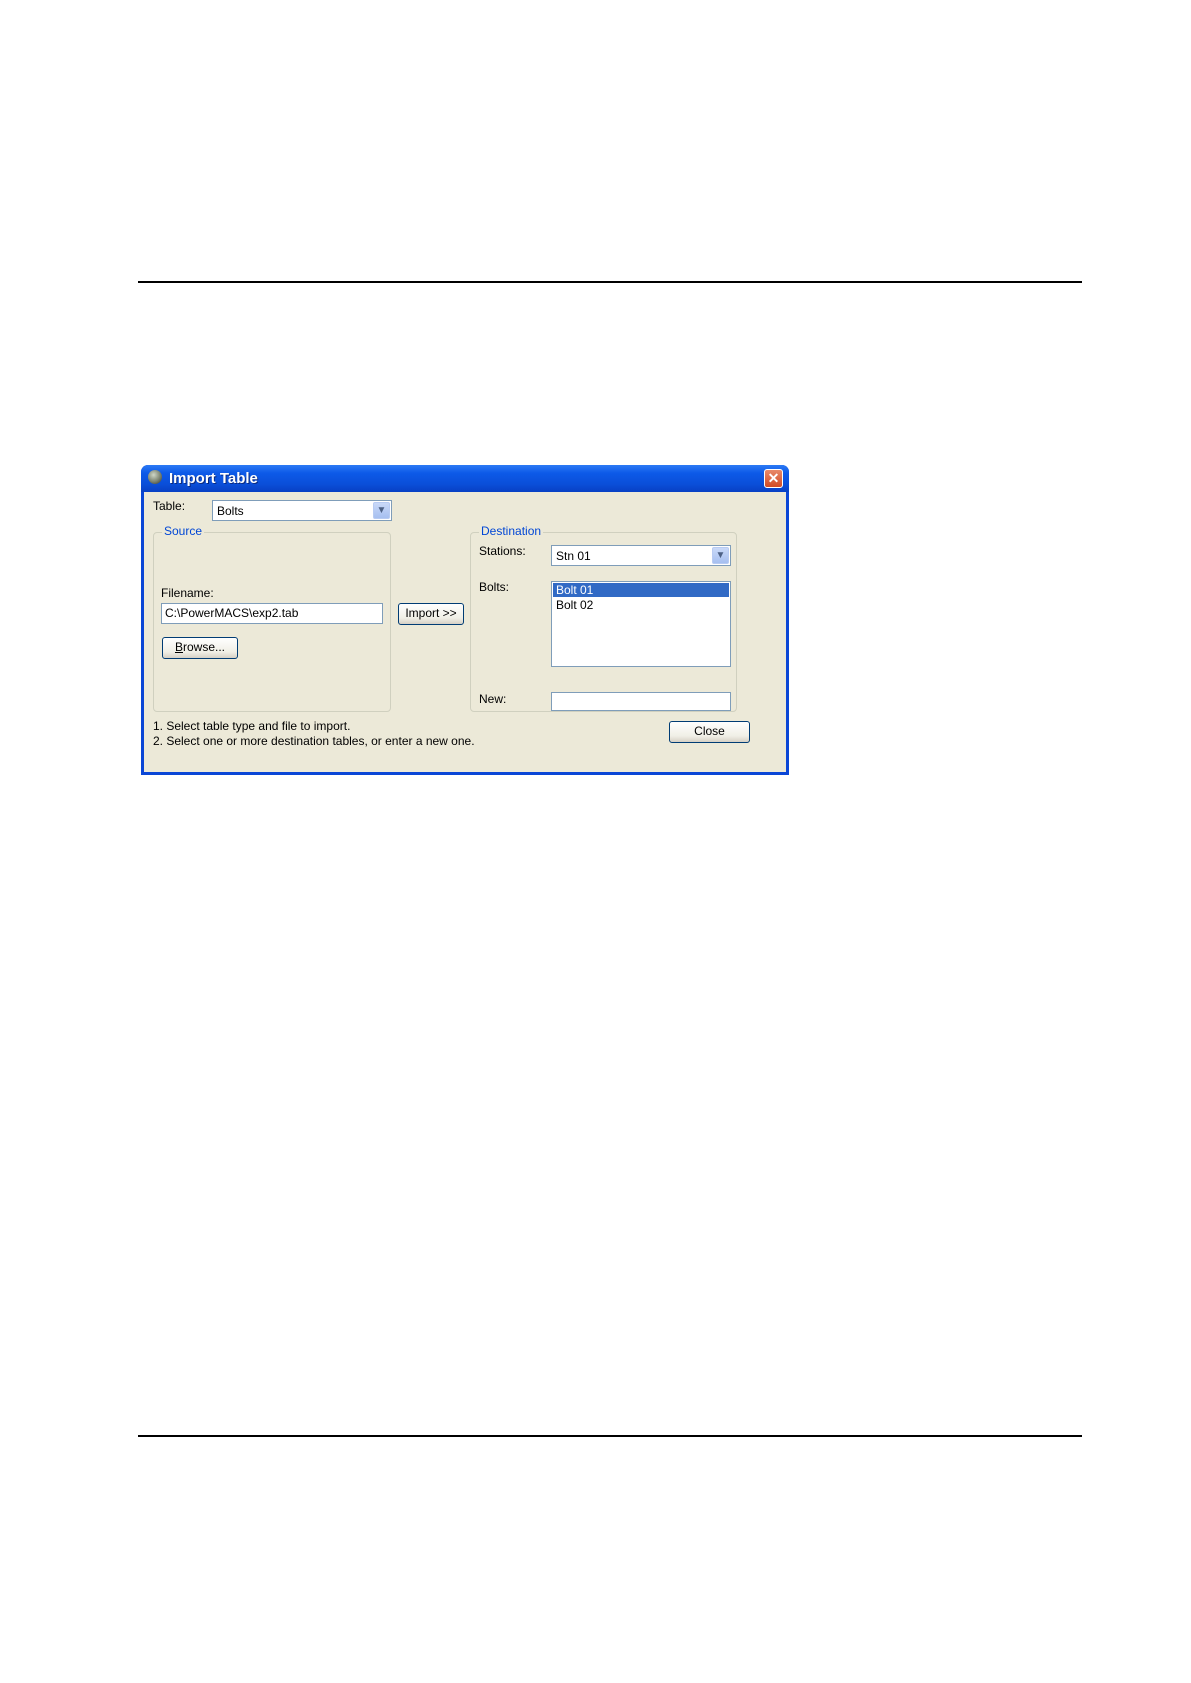  What do you see at coordinates (465, 478) in the screenshot?
I see `title-bar: Import Table ✕` at bounding box center [465, 478].